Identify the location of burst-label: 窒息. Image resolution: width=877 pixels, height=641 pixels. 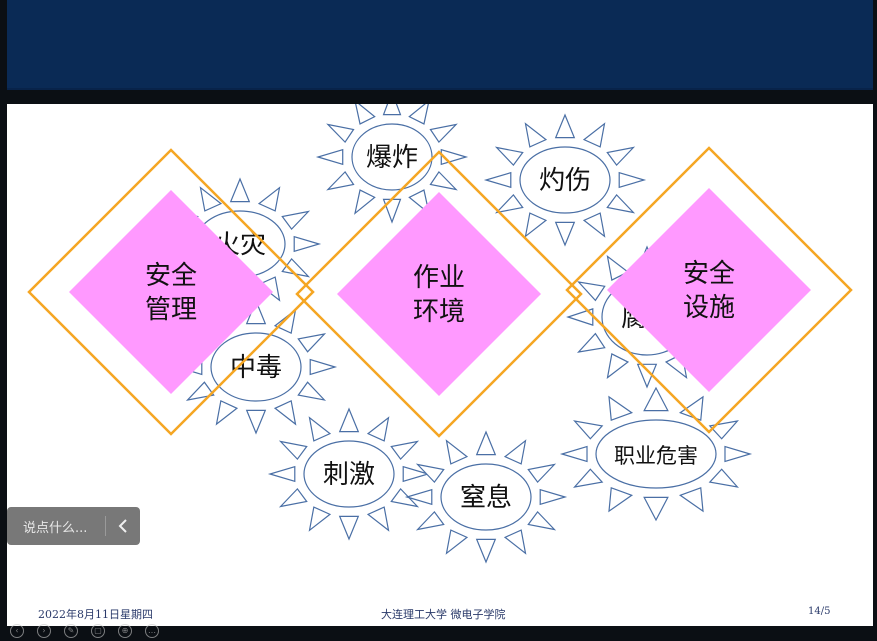
(486, 498).